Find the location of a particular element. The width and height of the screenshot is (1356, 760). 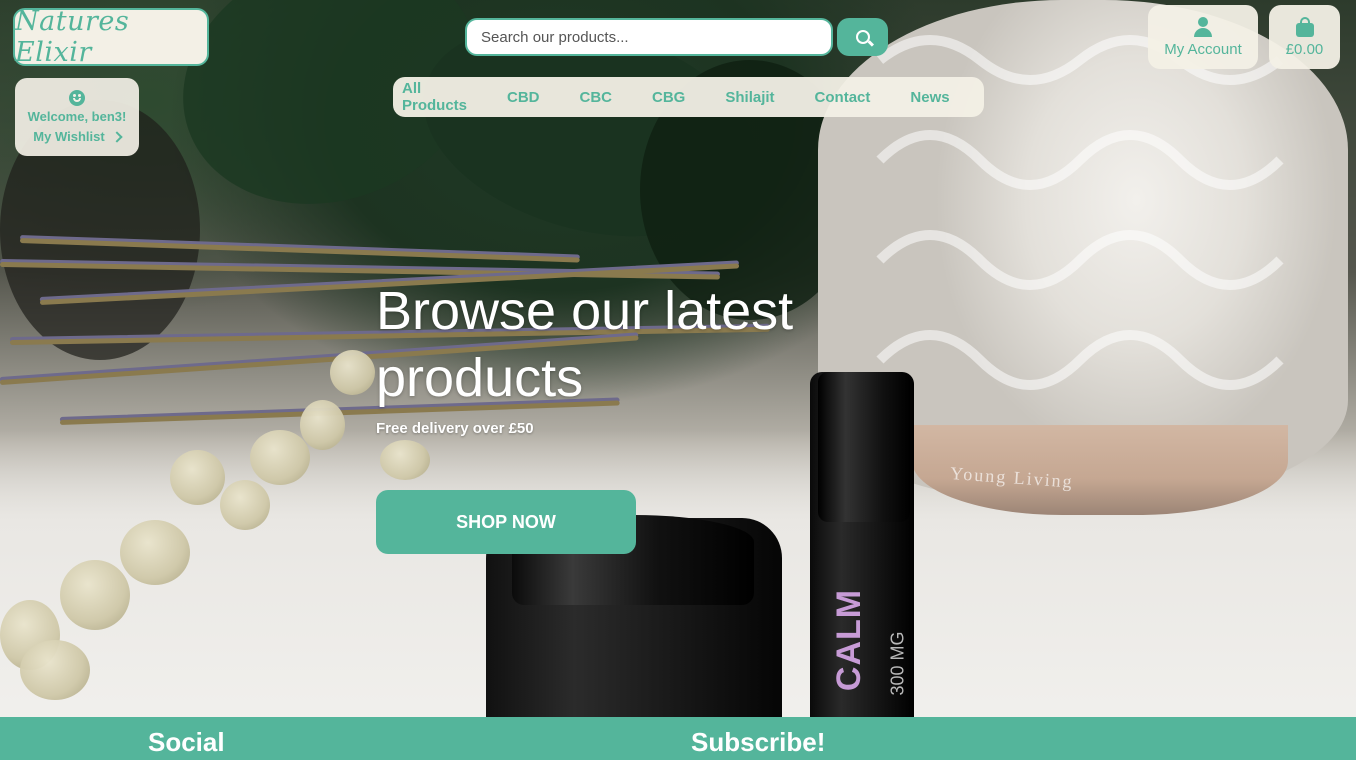

search-button is located at coordinates (862, 37).